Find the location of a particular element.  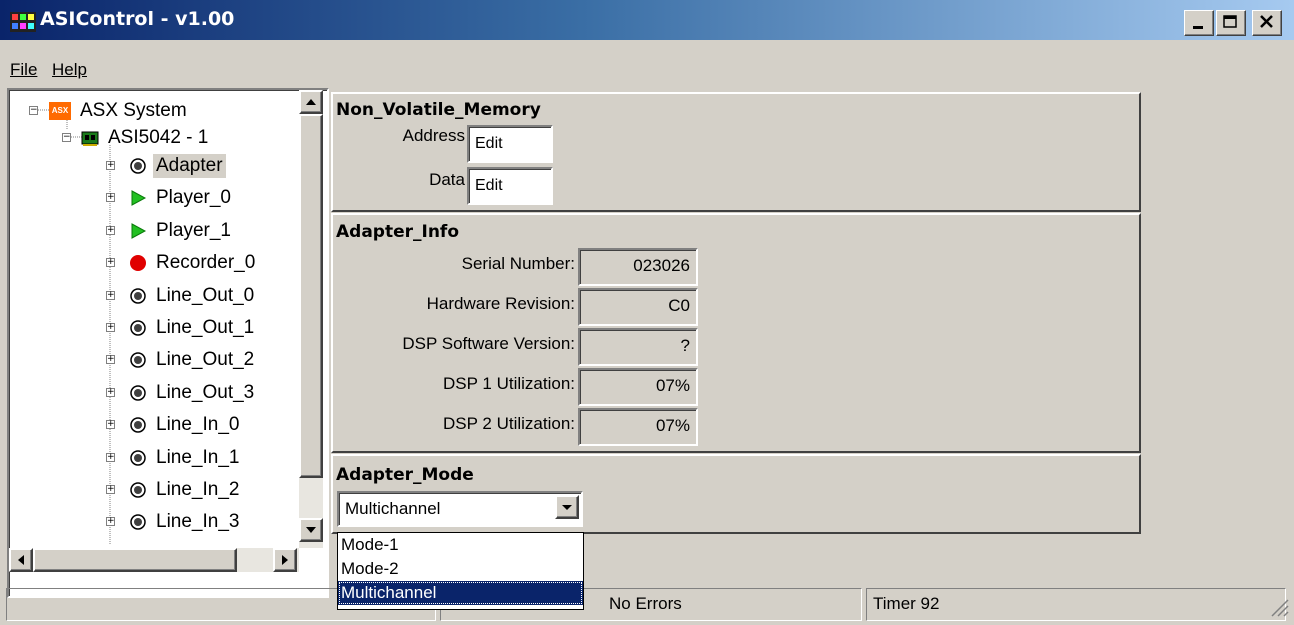

tree-node-player_1: Player_1 is located at coordinates (181, 231).